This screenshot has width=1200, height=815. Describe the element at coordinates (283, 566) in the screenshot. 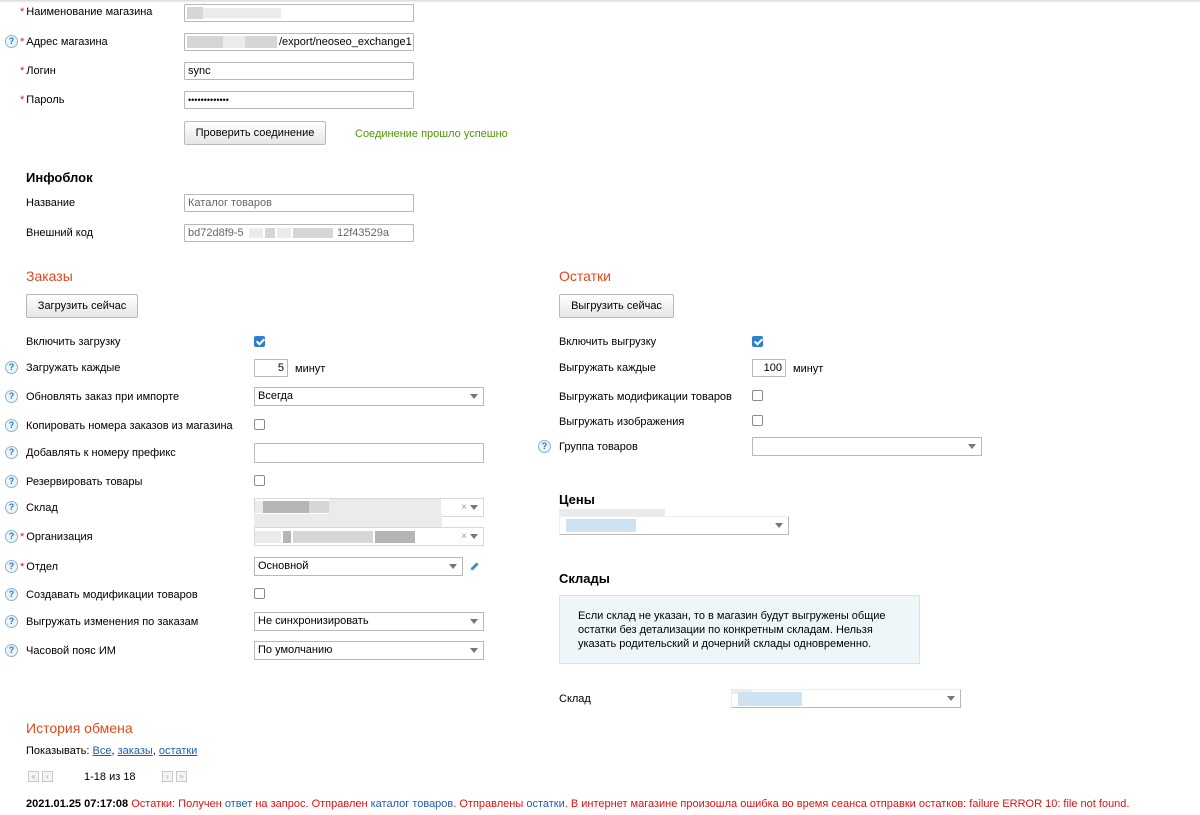

I see `department-value: Основной` at that location.